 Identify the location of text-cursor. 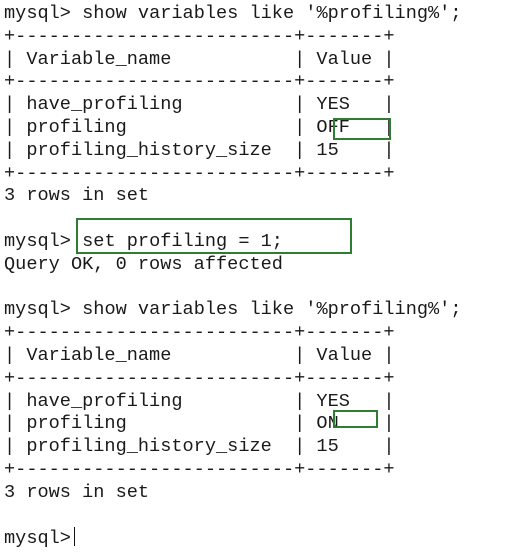
(74, 537).